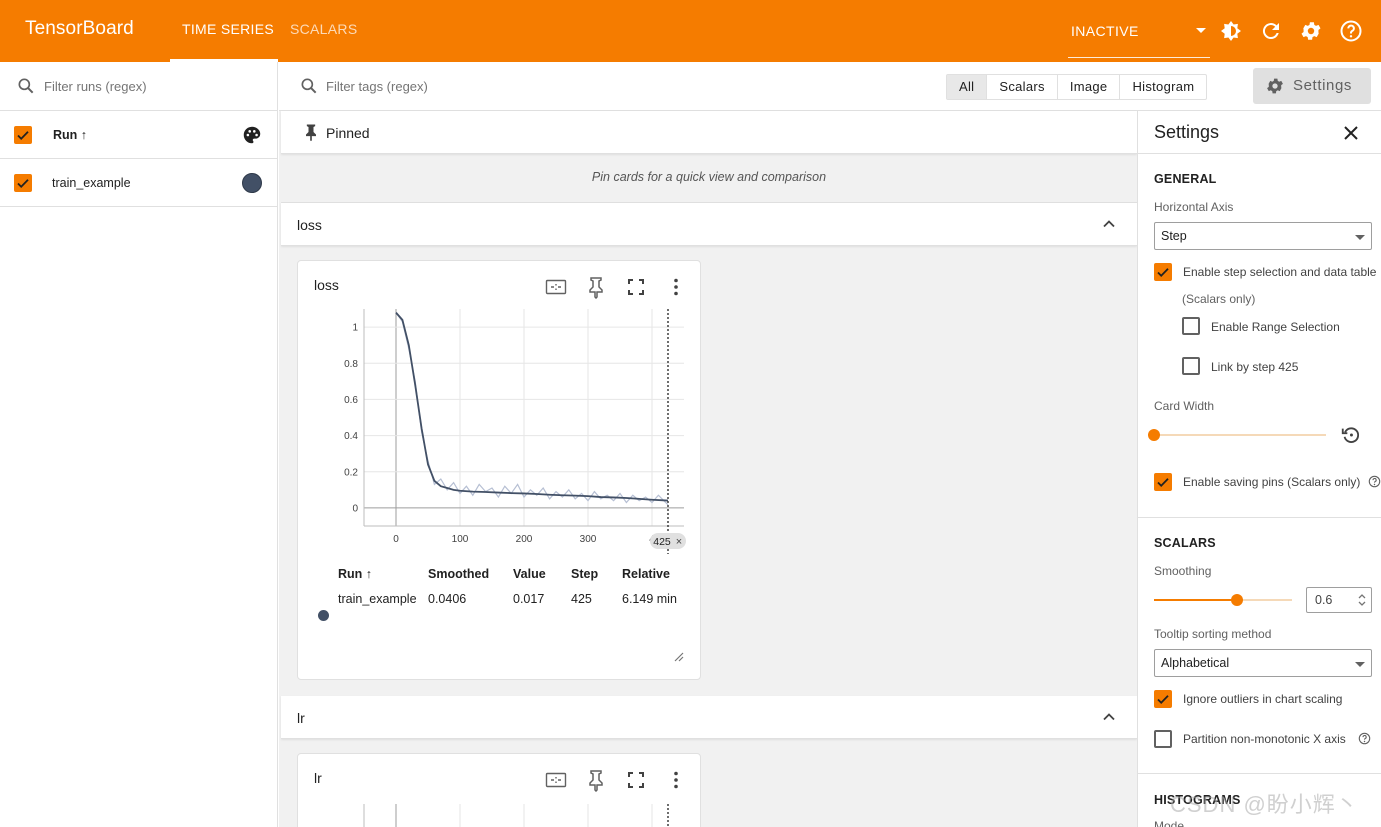 The width and height of the screenshot is (1381, 827). I want to click on run-color-swatch, so click(252, 183).